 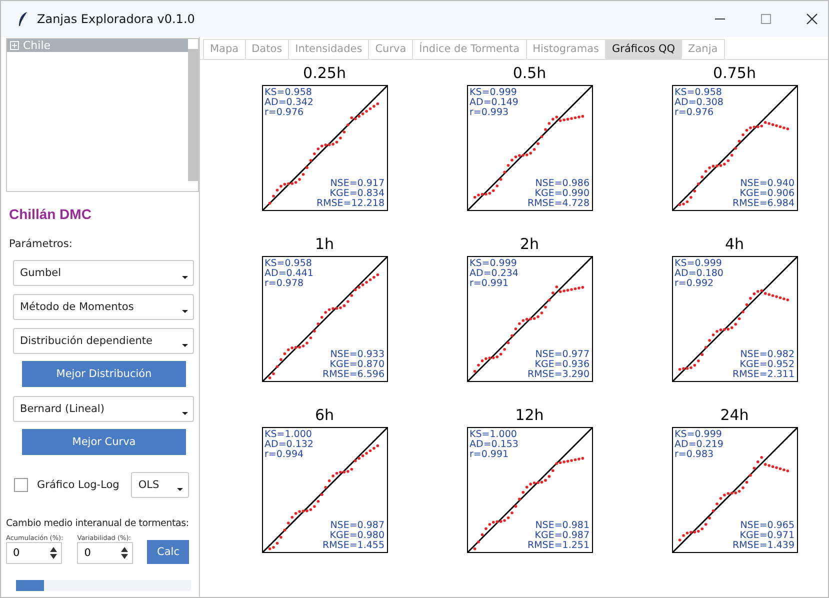 I want to click on stat-text: KGE=0.990, so click(x=562, y=194).